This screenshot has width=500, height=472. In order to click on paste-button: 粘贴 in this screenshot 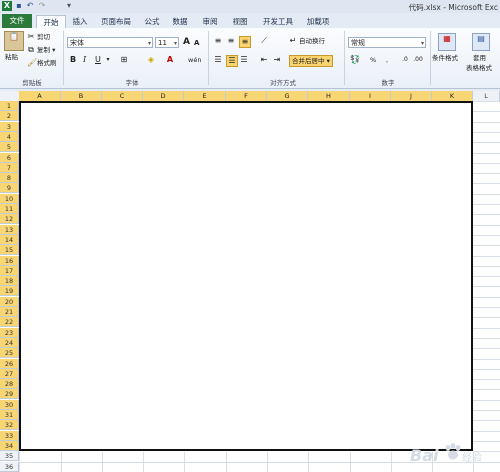, I will do `click(11, 57)`.